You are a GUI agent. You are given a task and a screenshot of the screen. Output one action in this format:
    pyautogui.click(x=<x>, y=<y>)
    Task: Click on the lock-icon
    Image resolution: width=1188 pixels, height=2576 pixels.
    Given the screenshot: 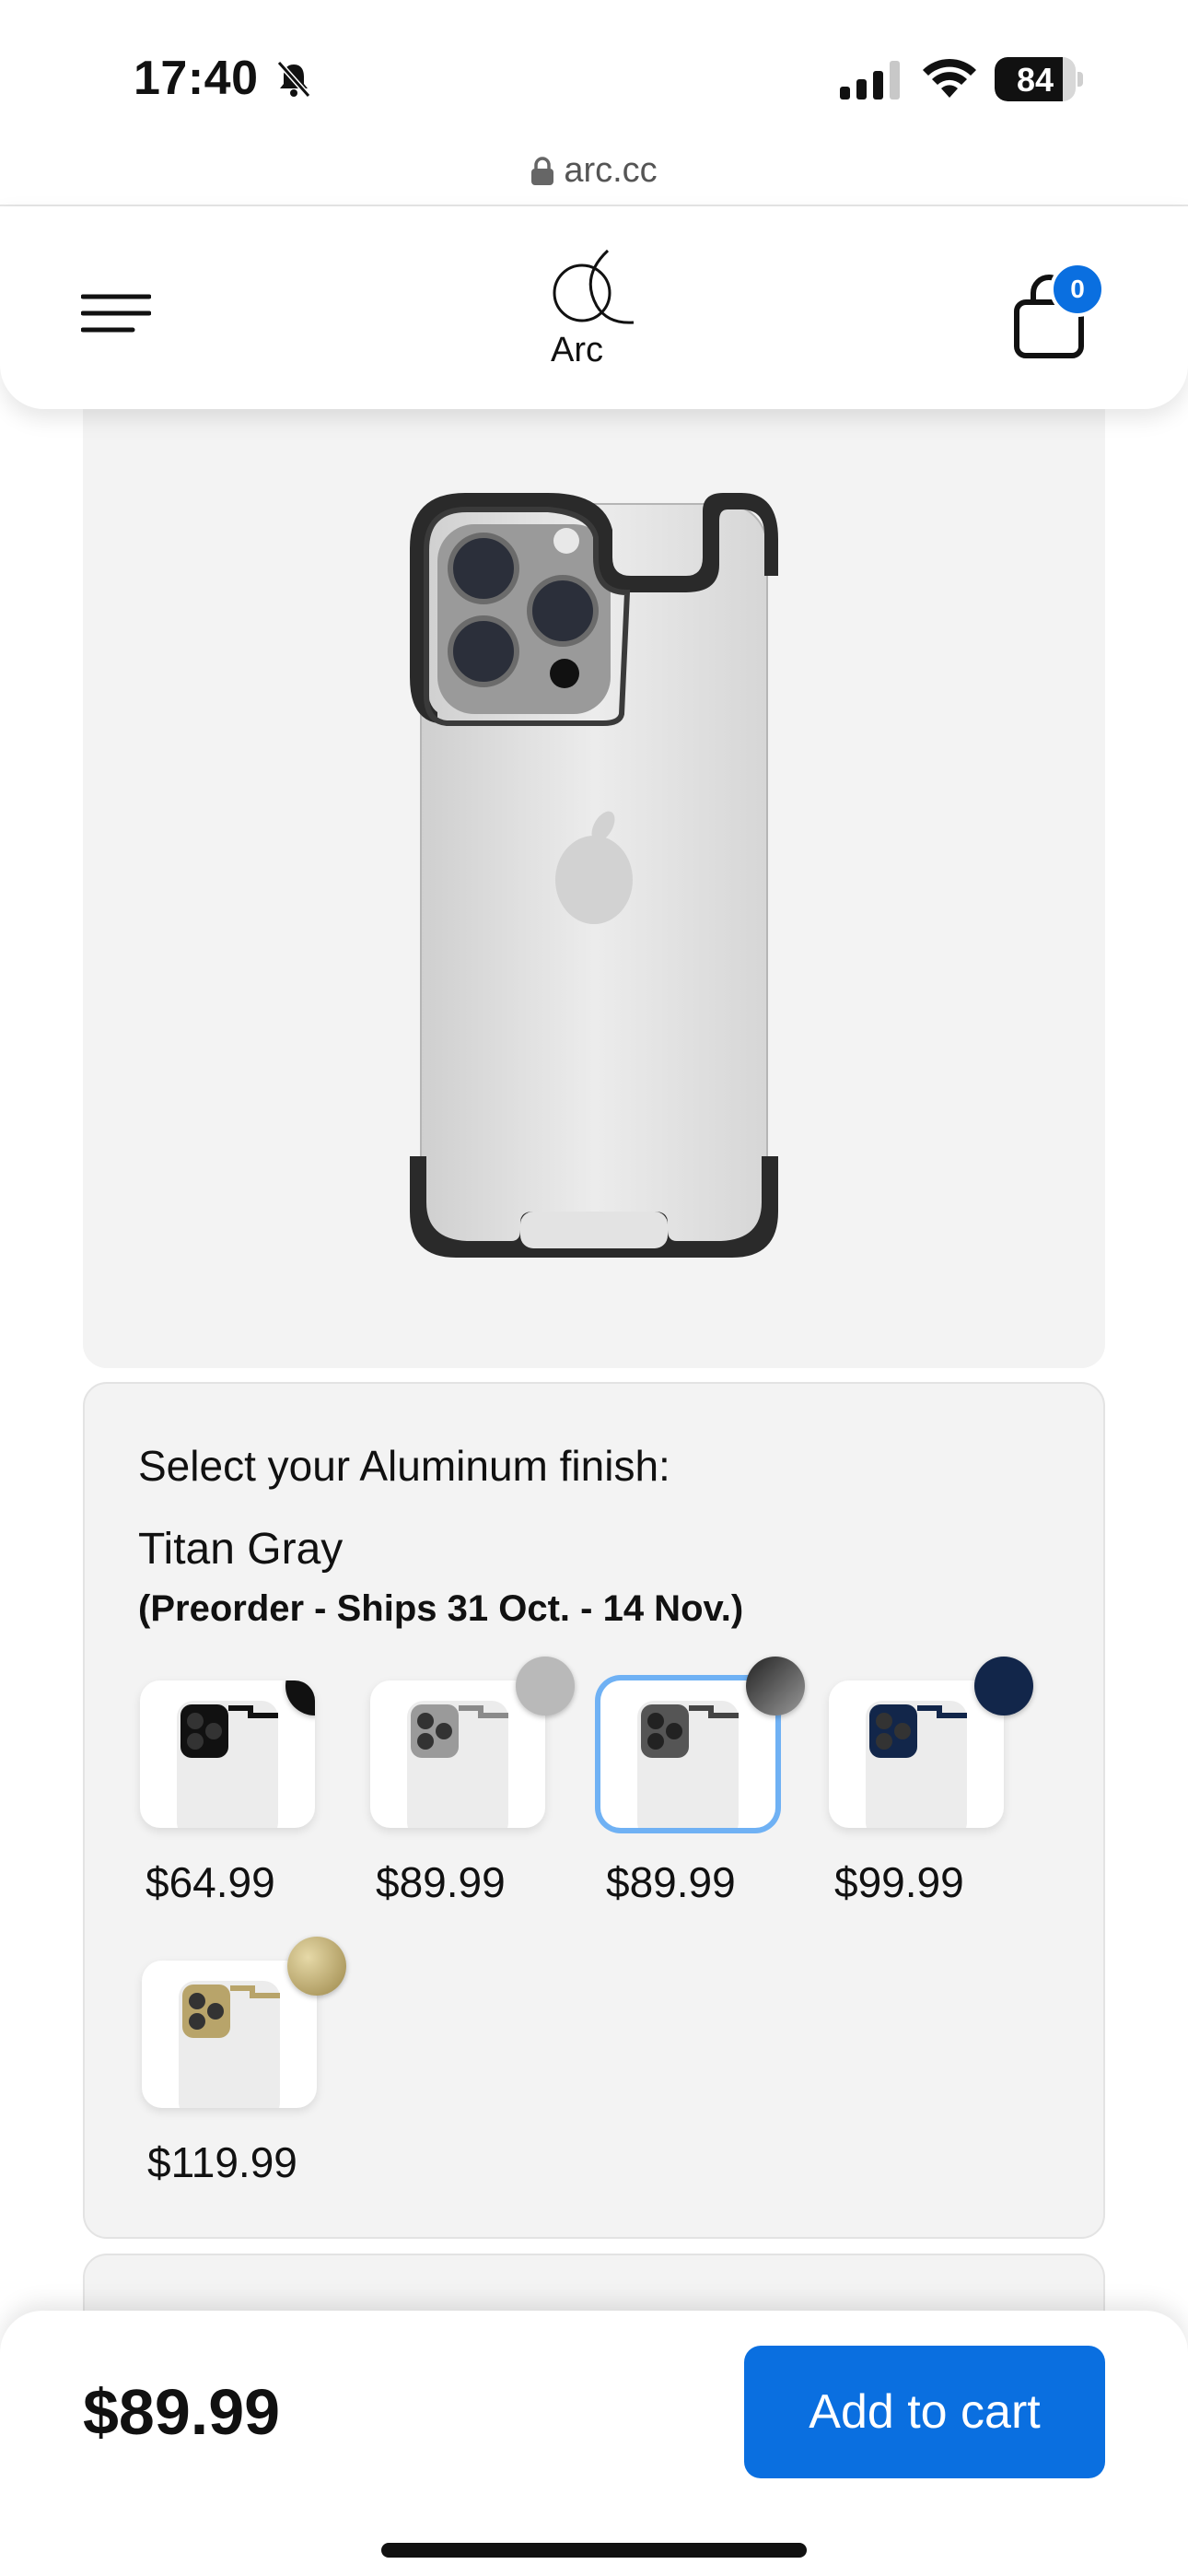 What is the action you would take?
    pyautogui.click(x=542, y=170)
    